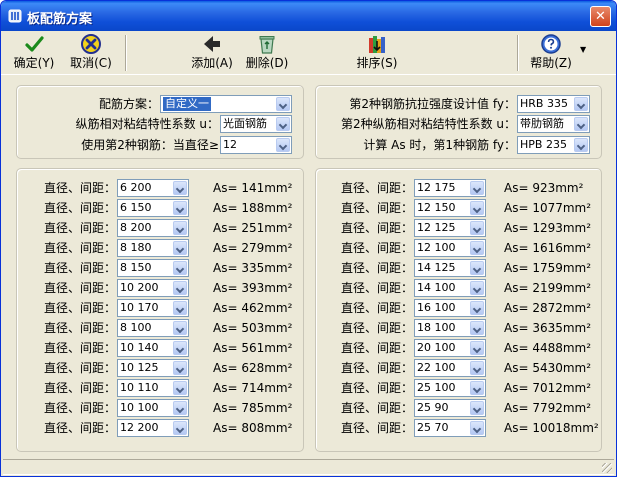  I want to click on rebar-diameter-spacing-value: 16 100, so click(436, 307).